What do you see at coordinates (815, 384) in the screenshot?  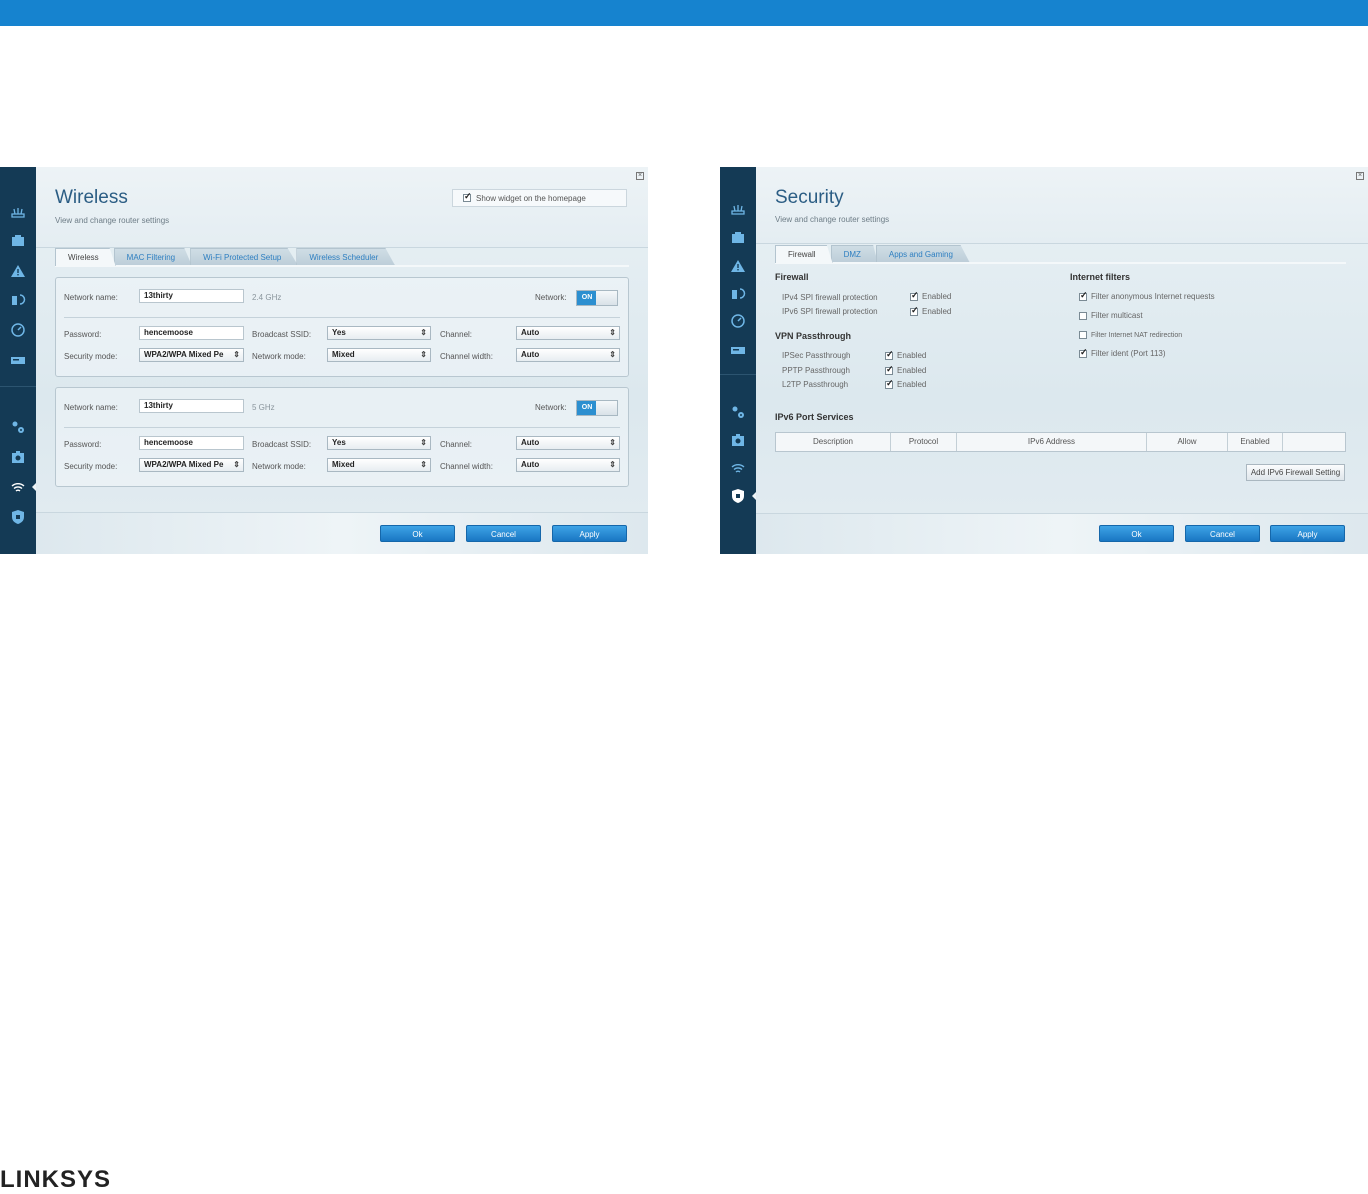 I see `l2tp-label: L2TP Passthrough` at bounding box center [815, 384].